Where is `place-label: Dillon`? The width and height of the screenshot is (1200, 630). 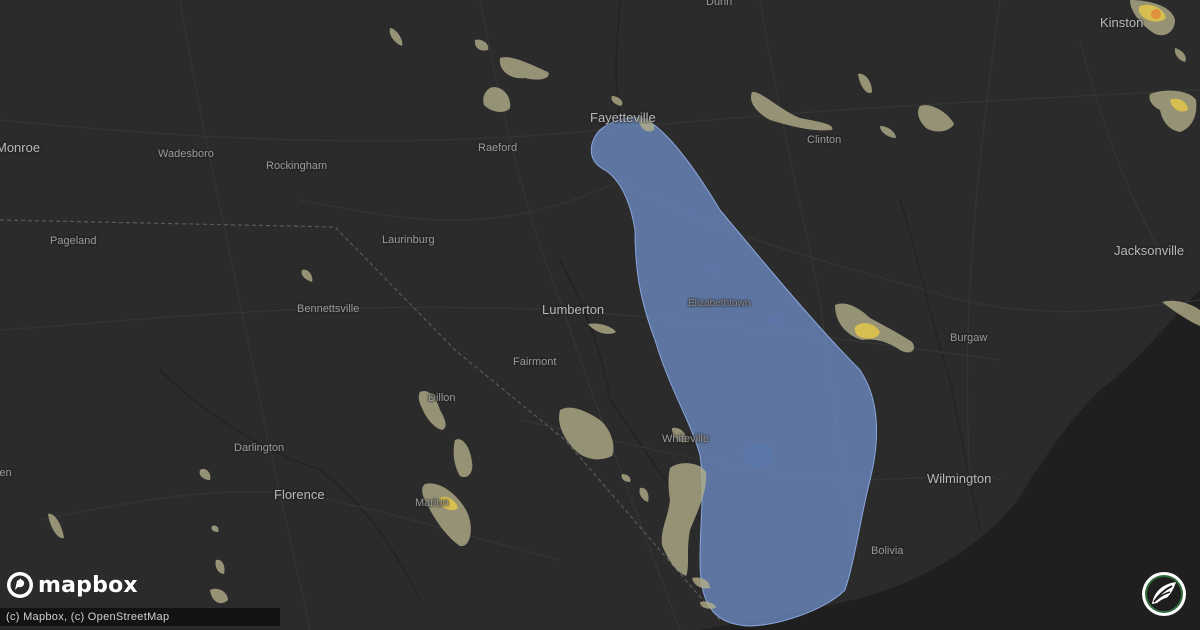 place-label: Dillon is located at coordinates (442, 398).